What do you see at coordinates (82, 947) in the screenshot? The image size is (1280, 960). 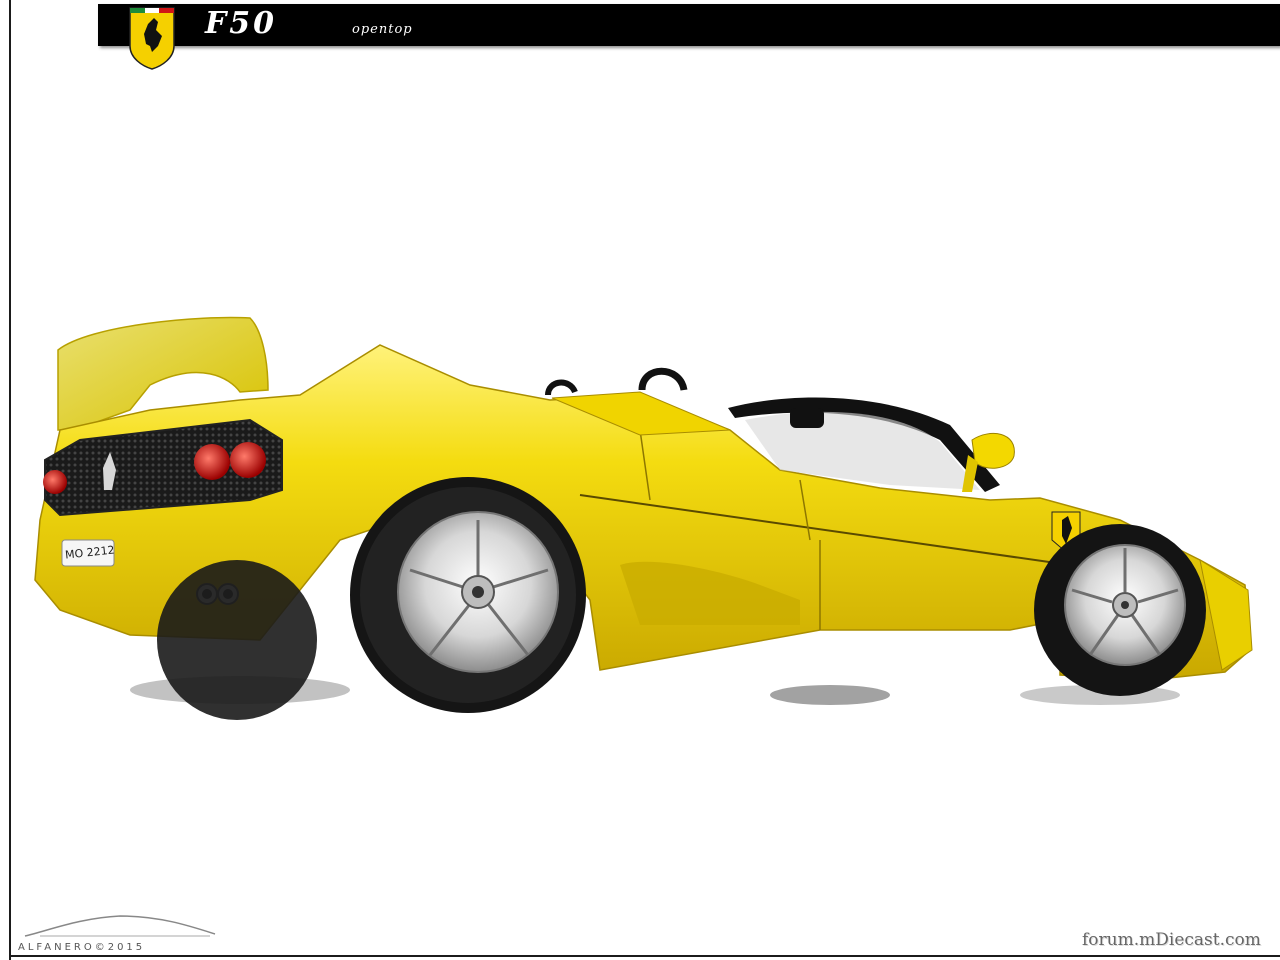 I see `alfanero-watermark: ALFANERO©2015` at bounding box center [82, 947].